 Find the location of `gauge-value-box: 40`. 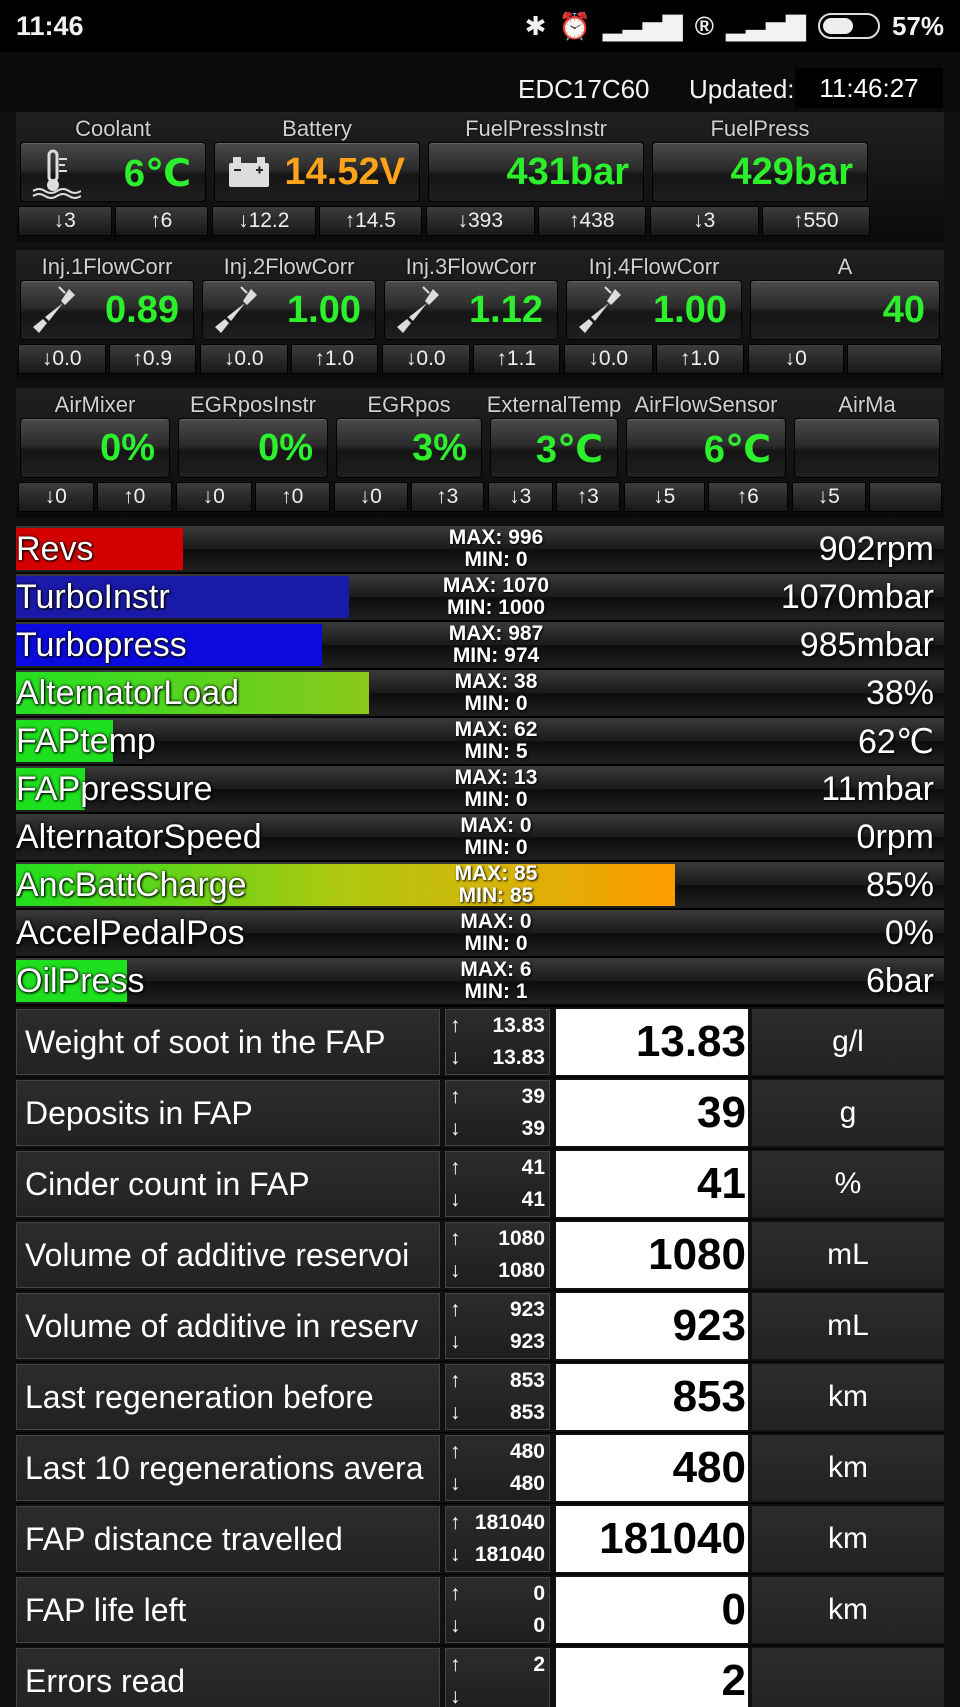

gauge-value-box: 40 is located at coordinates (845, 310).